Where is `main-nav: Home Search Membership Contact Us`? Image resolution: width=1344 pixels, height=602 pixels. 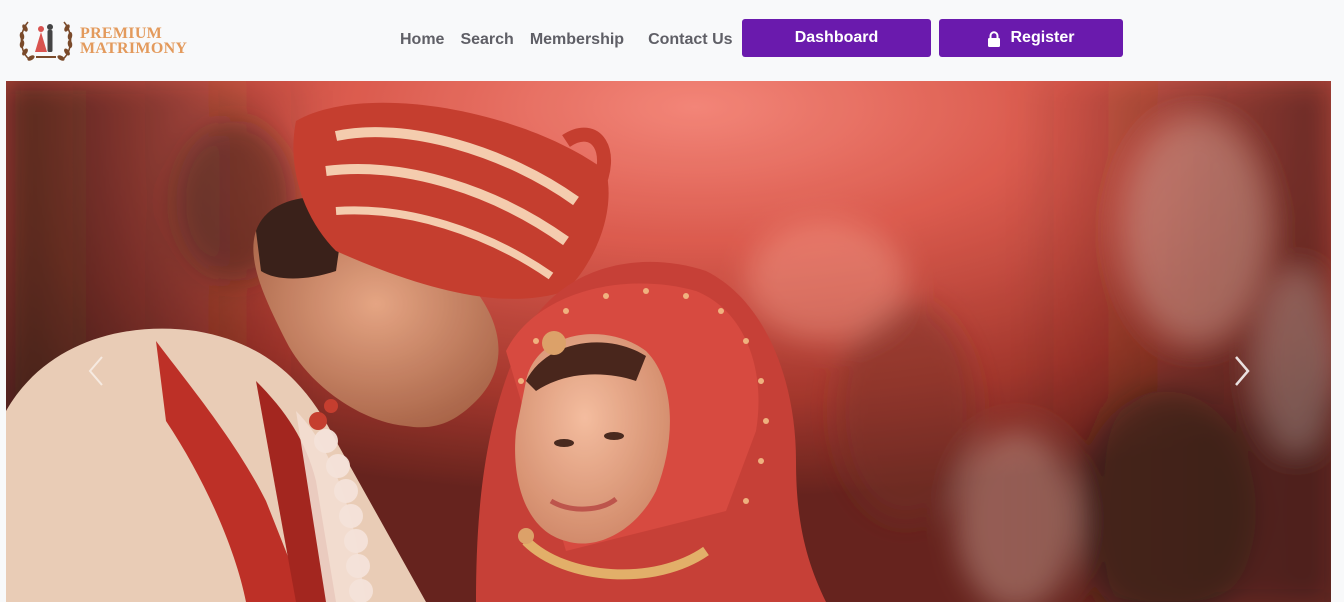 main-nav: Home Search Membership Contact Us is located at coordinates (566, 40).